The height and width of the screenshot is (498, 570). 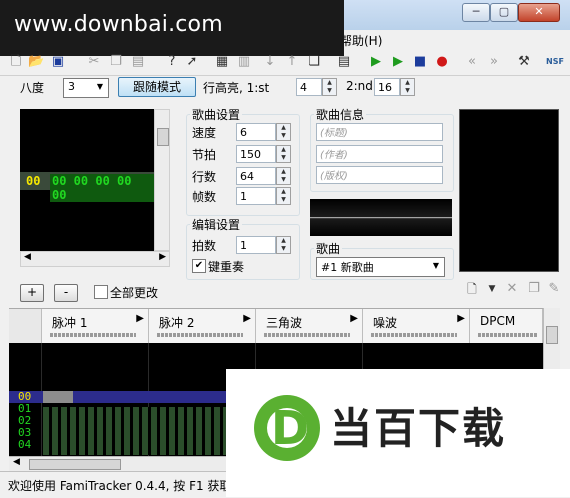 What do you see at coordinates (442, 62) in the screenshot?
I see `record-icon: ●` at bounding box center [442, 62].